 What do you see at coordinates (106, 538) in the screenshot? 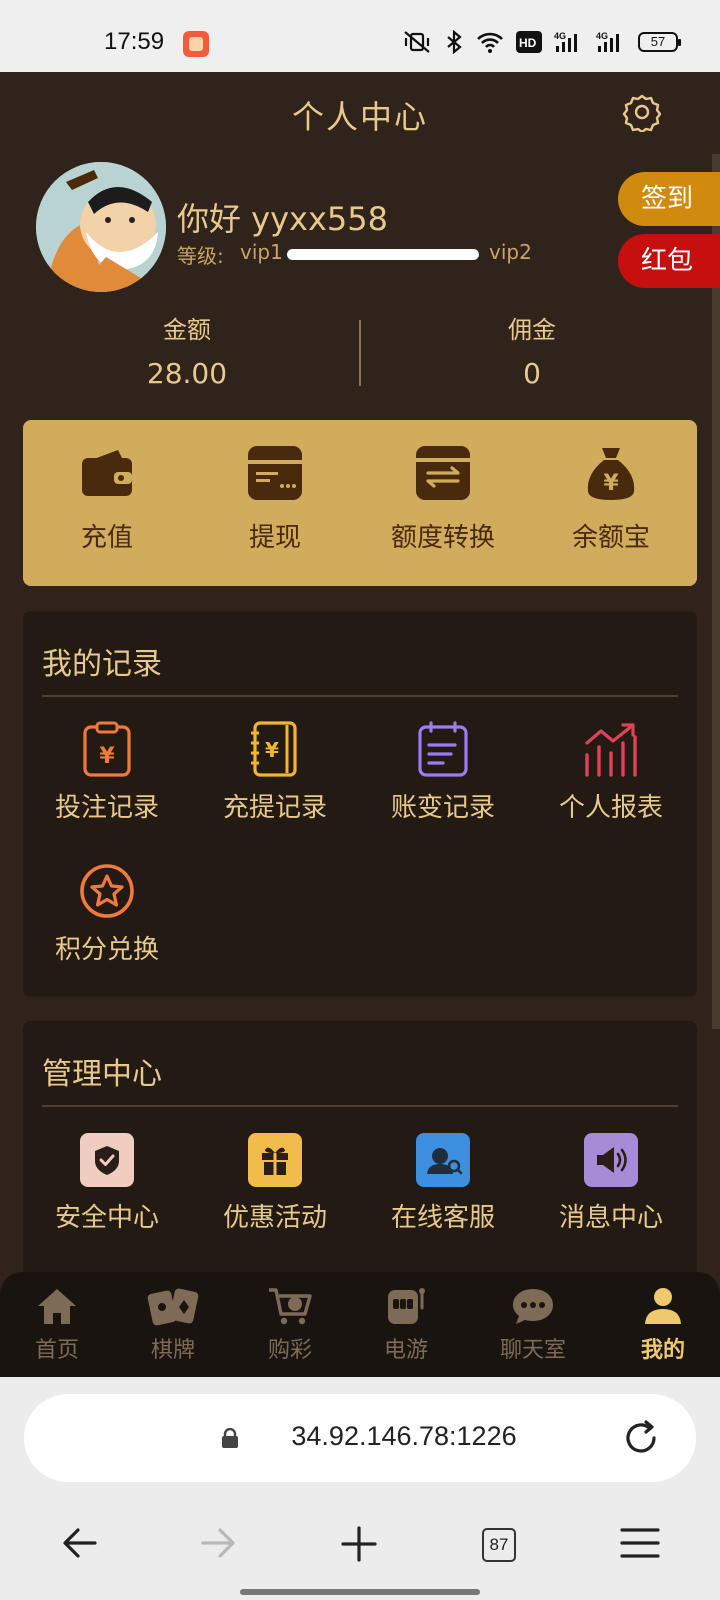
I see `recharge-label: 充值` at bounding box center [106, 538].